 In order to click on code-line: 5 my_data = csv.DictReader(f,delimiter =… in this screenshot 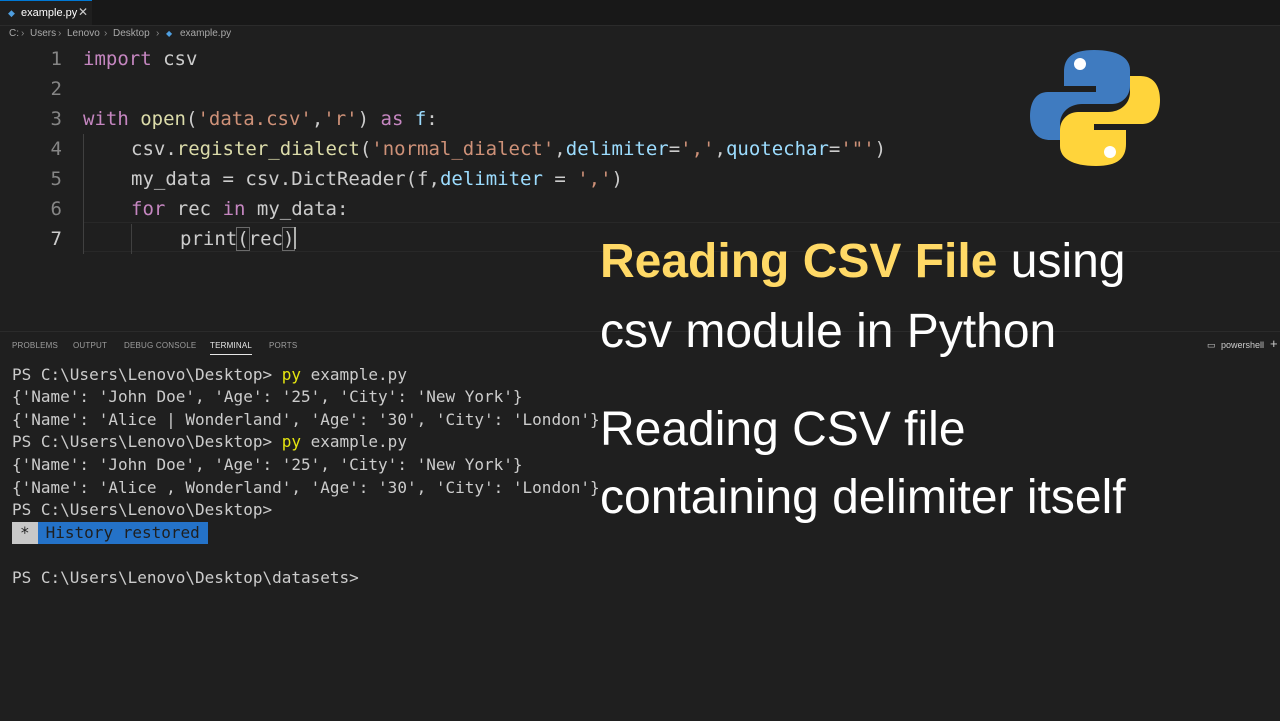, I will do `click(500, 179)`.